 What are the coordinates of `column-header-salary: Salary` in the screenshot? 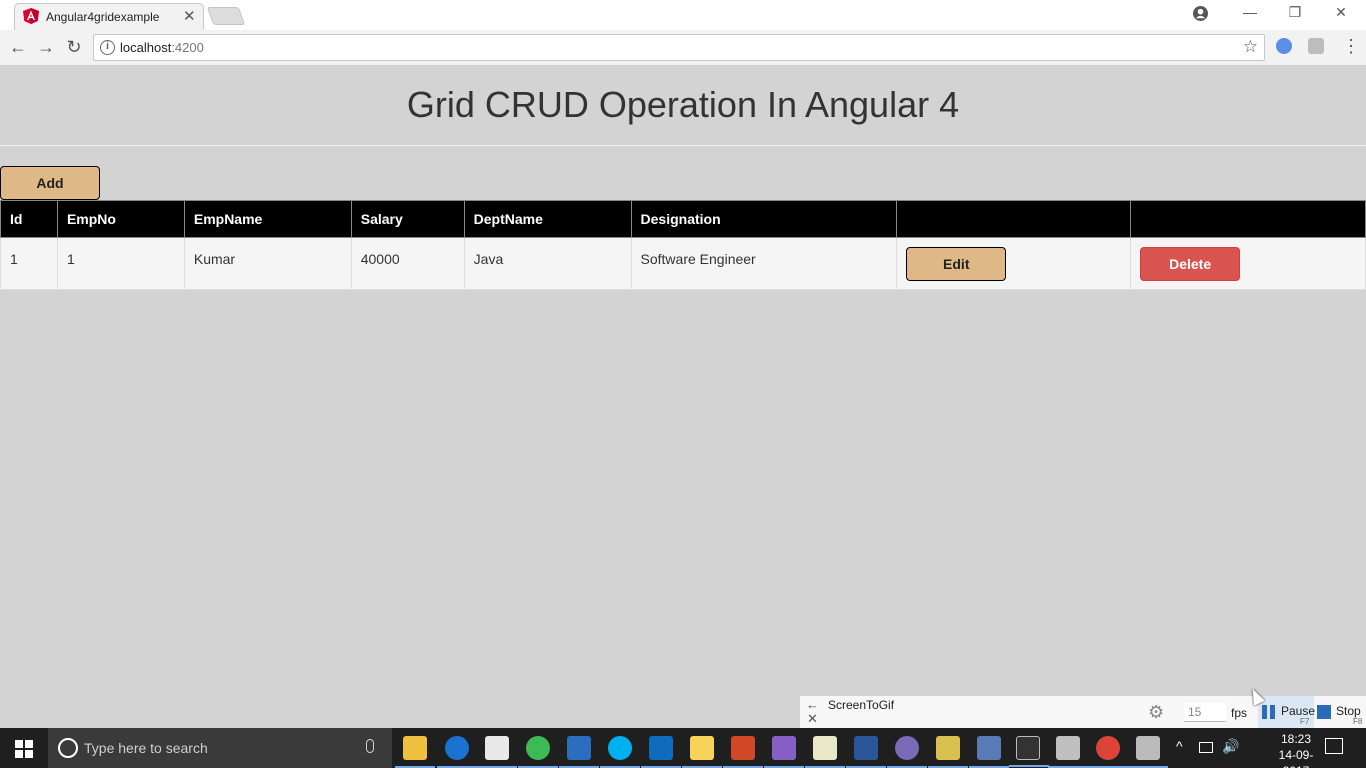 It's located at (407, 219).